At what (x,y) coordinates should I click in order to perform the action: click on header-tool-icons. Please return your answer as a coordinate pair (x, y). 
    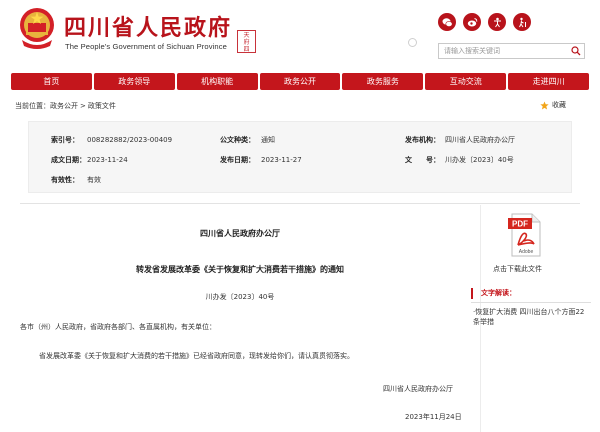
    Looking at the image, I should click on (484, 22).